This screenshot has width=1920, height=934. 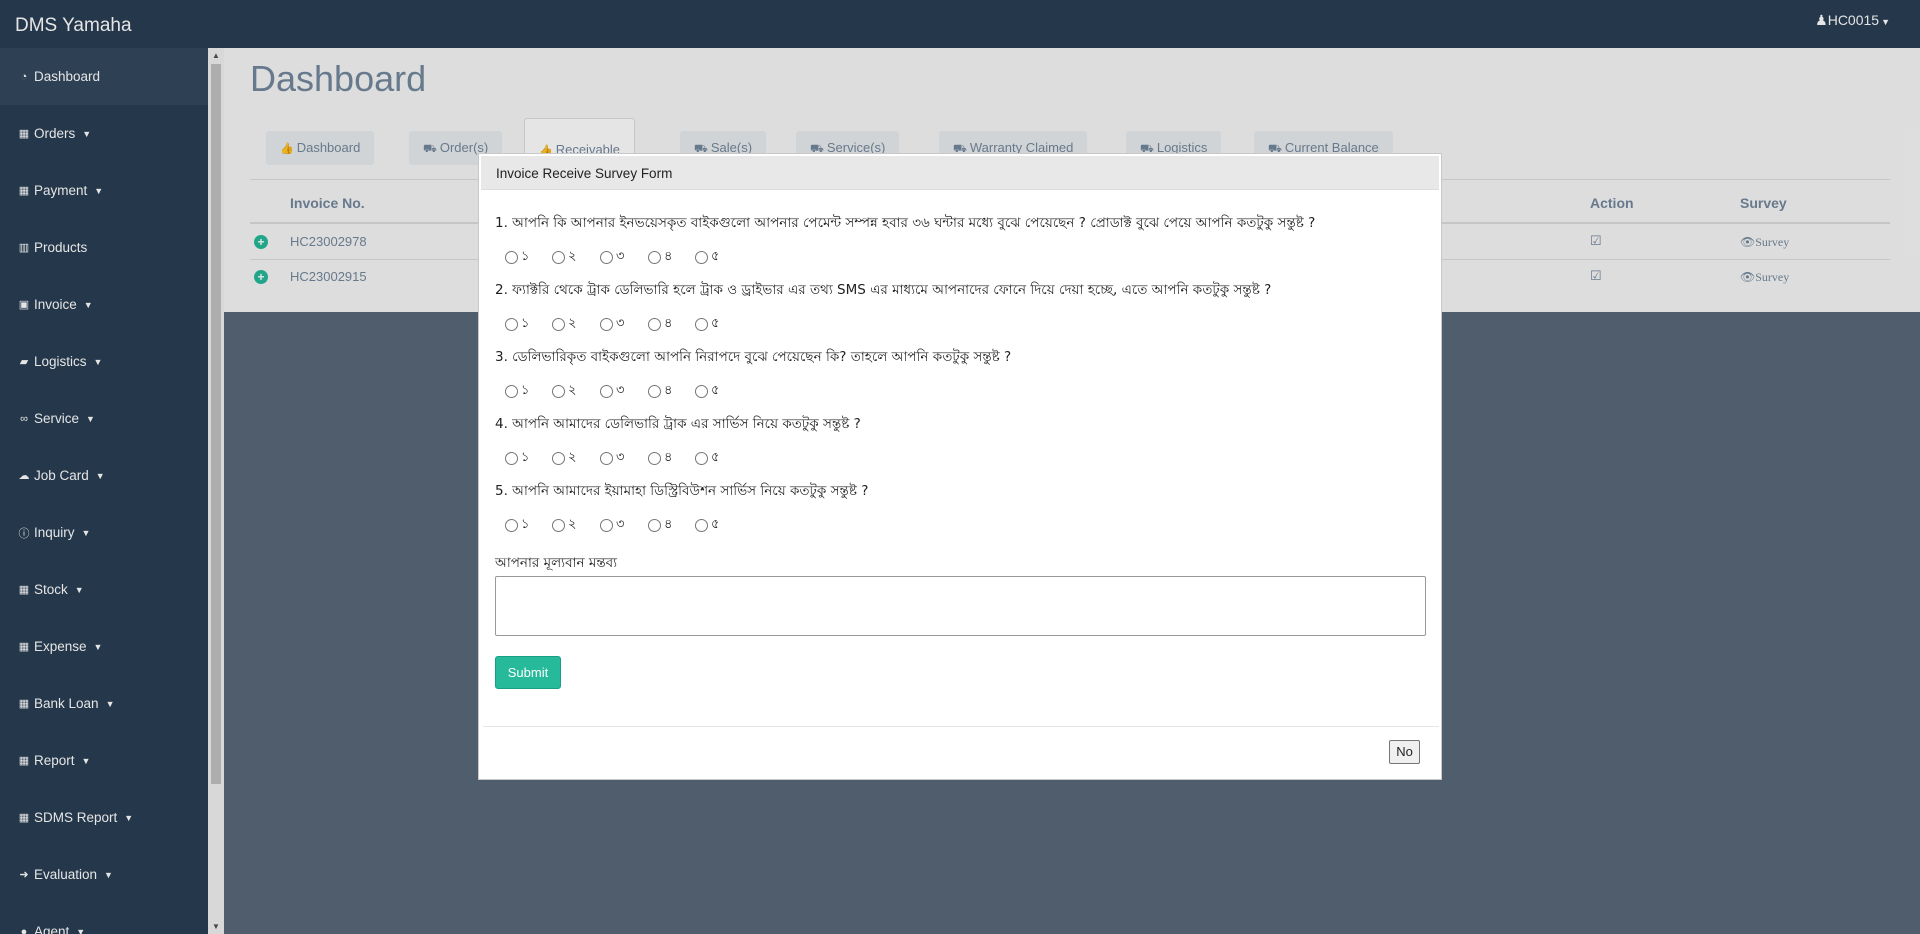 I want to click on comment-textarea, so click(x=960, y=606).